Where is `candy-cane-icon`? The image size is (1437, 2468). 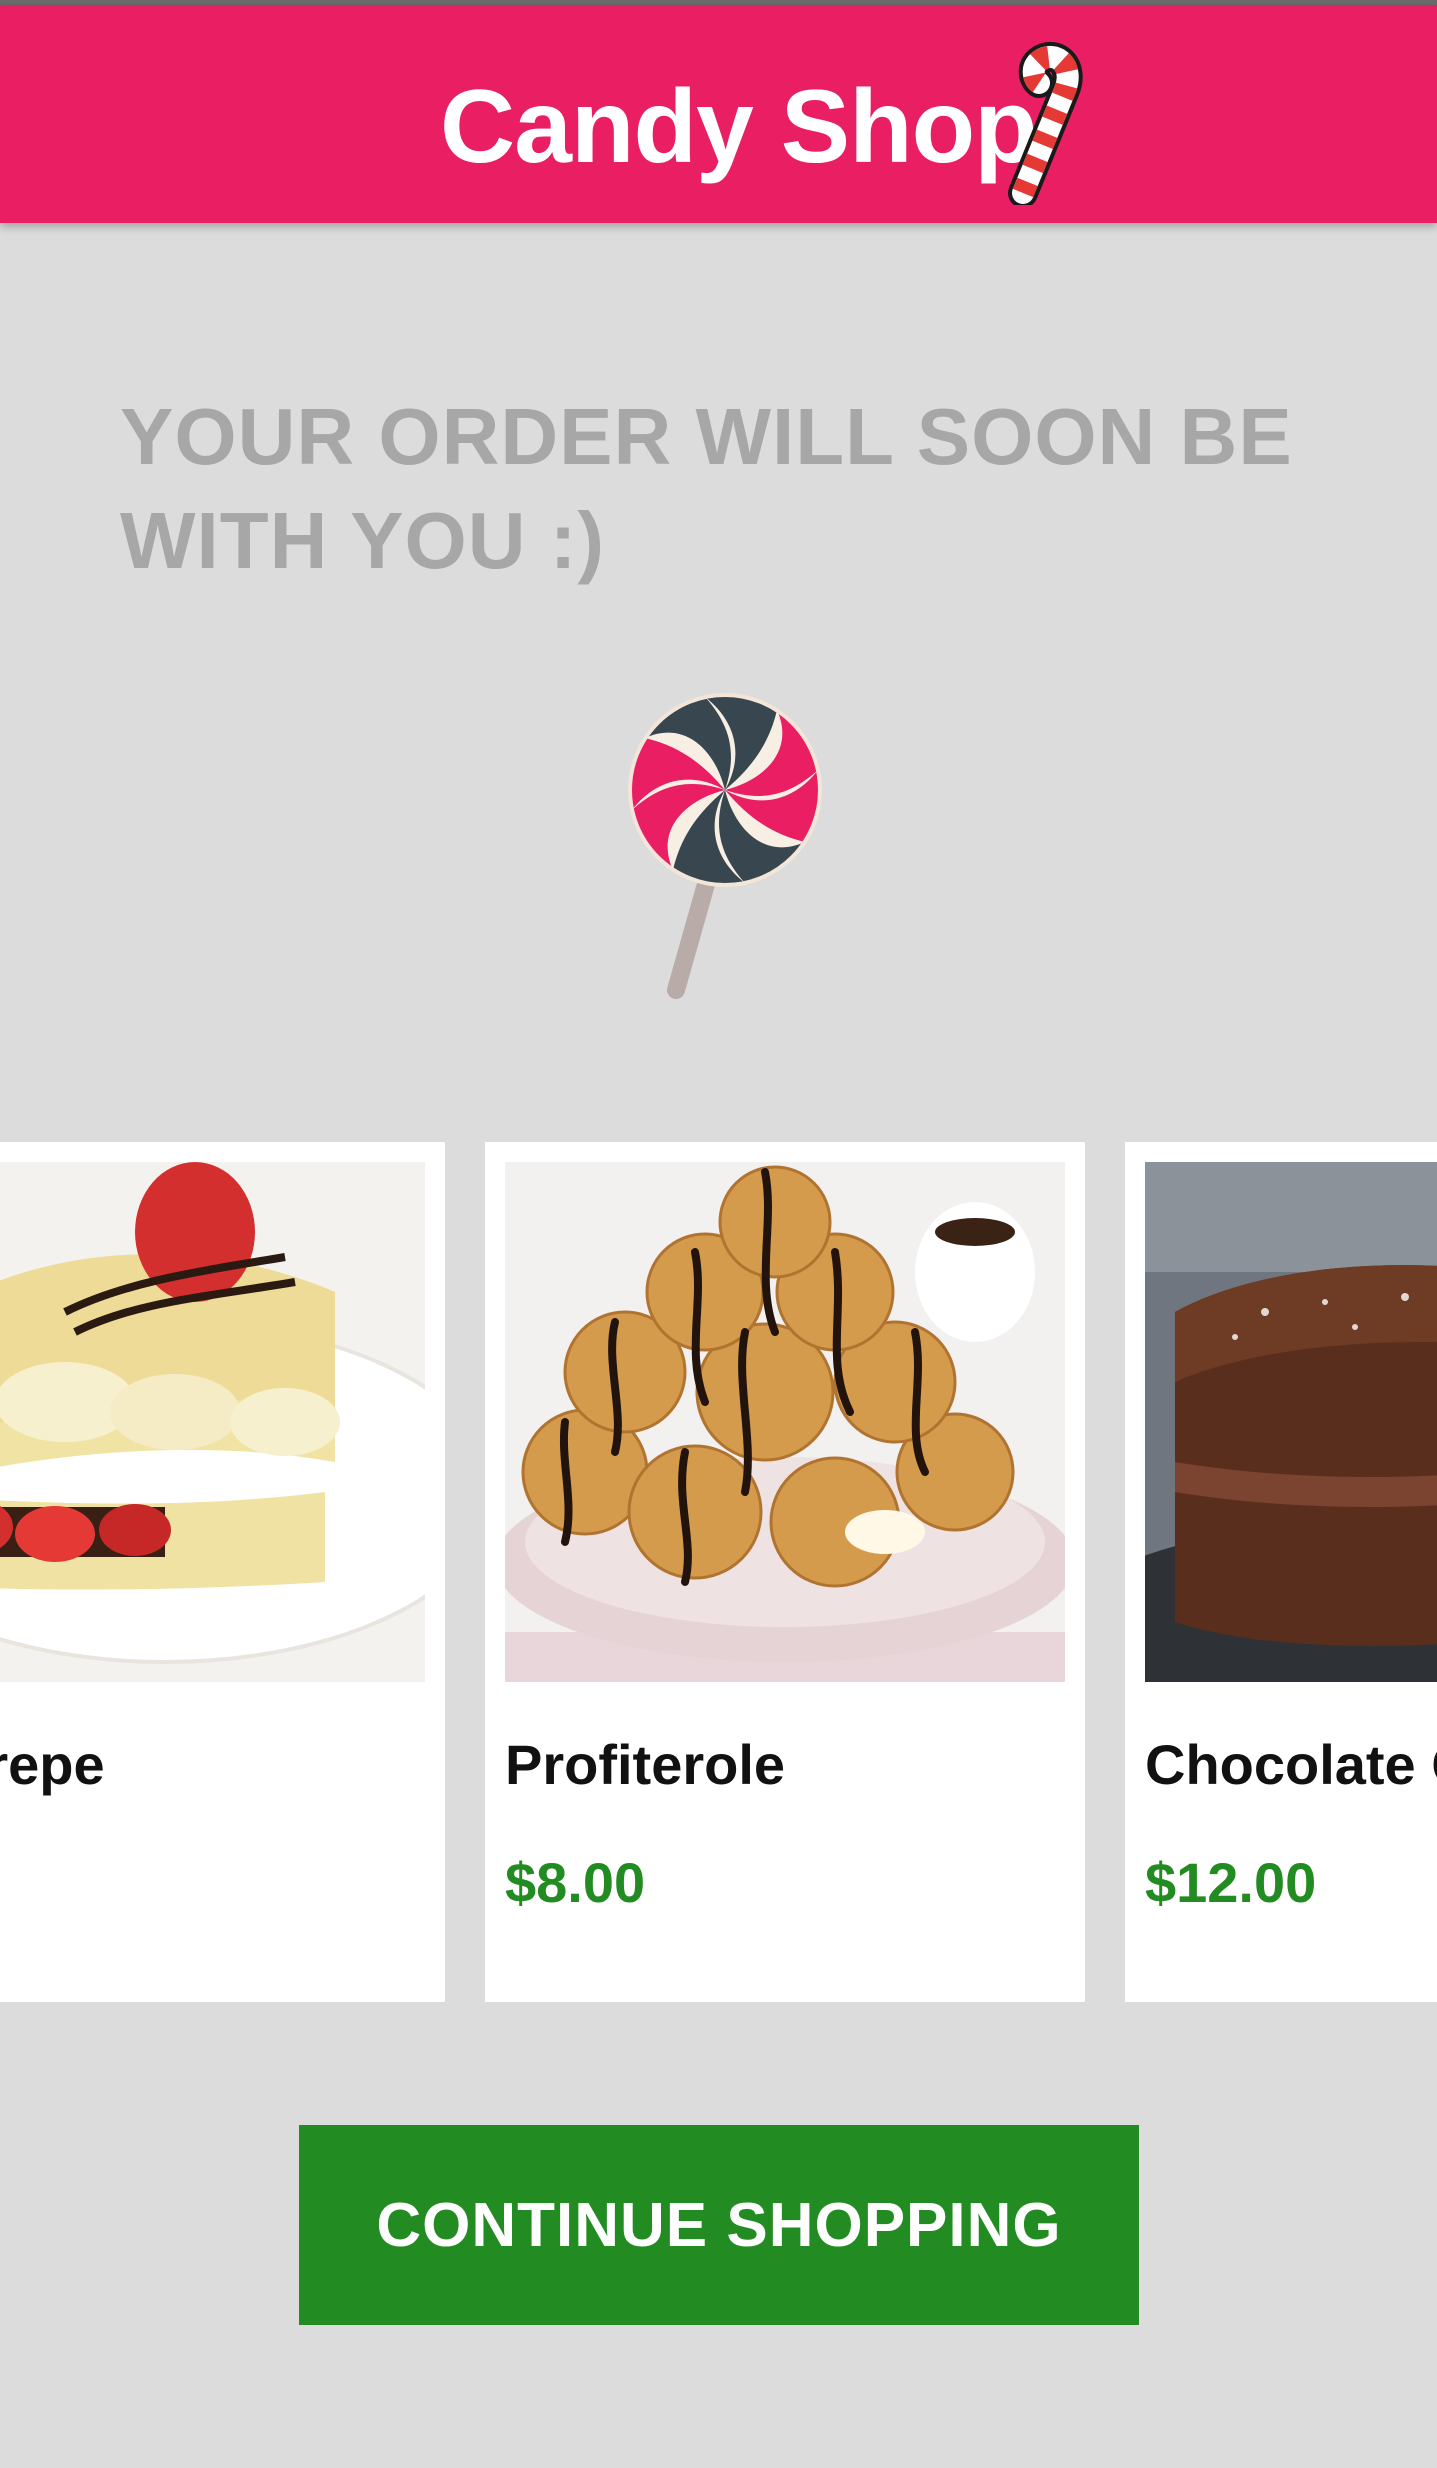
candy-cane-icon is located at coordinates (1045, 123).